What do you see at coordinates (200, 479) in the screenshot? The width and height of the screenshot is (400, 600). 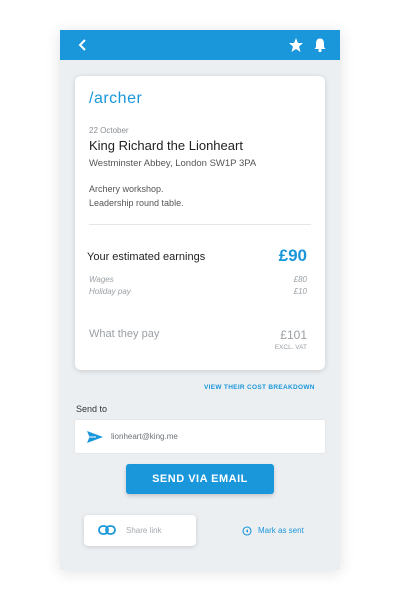 I see `send-via-email-button: SEND VIA EMAIL` at bounding box center [200, 479].